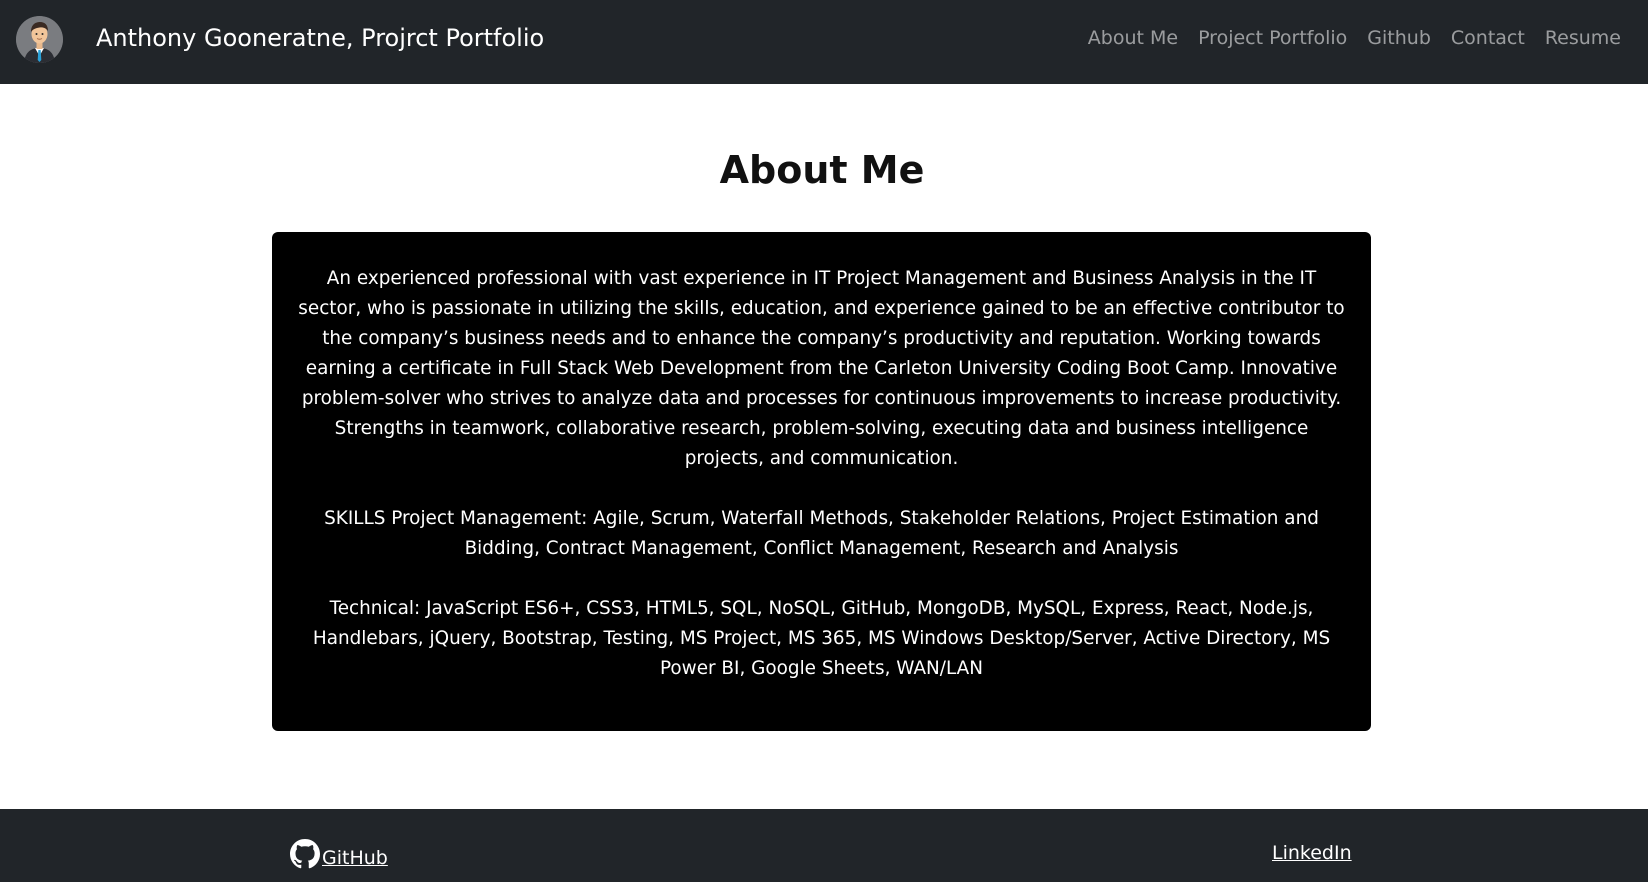  Describe the element at coordinates (1312, 853) in the screenshot. I see `footer-linkedin-link: LinkedIn` at that location.